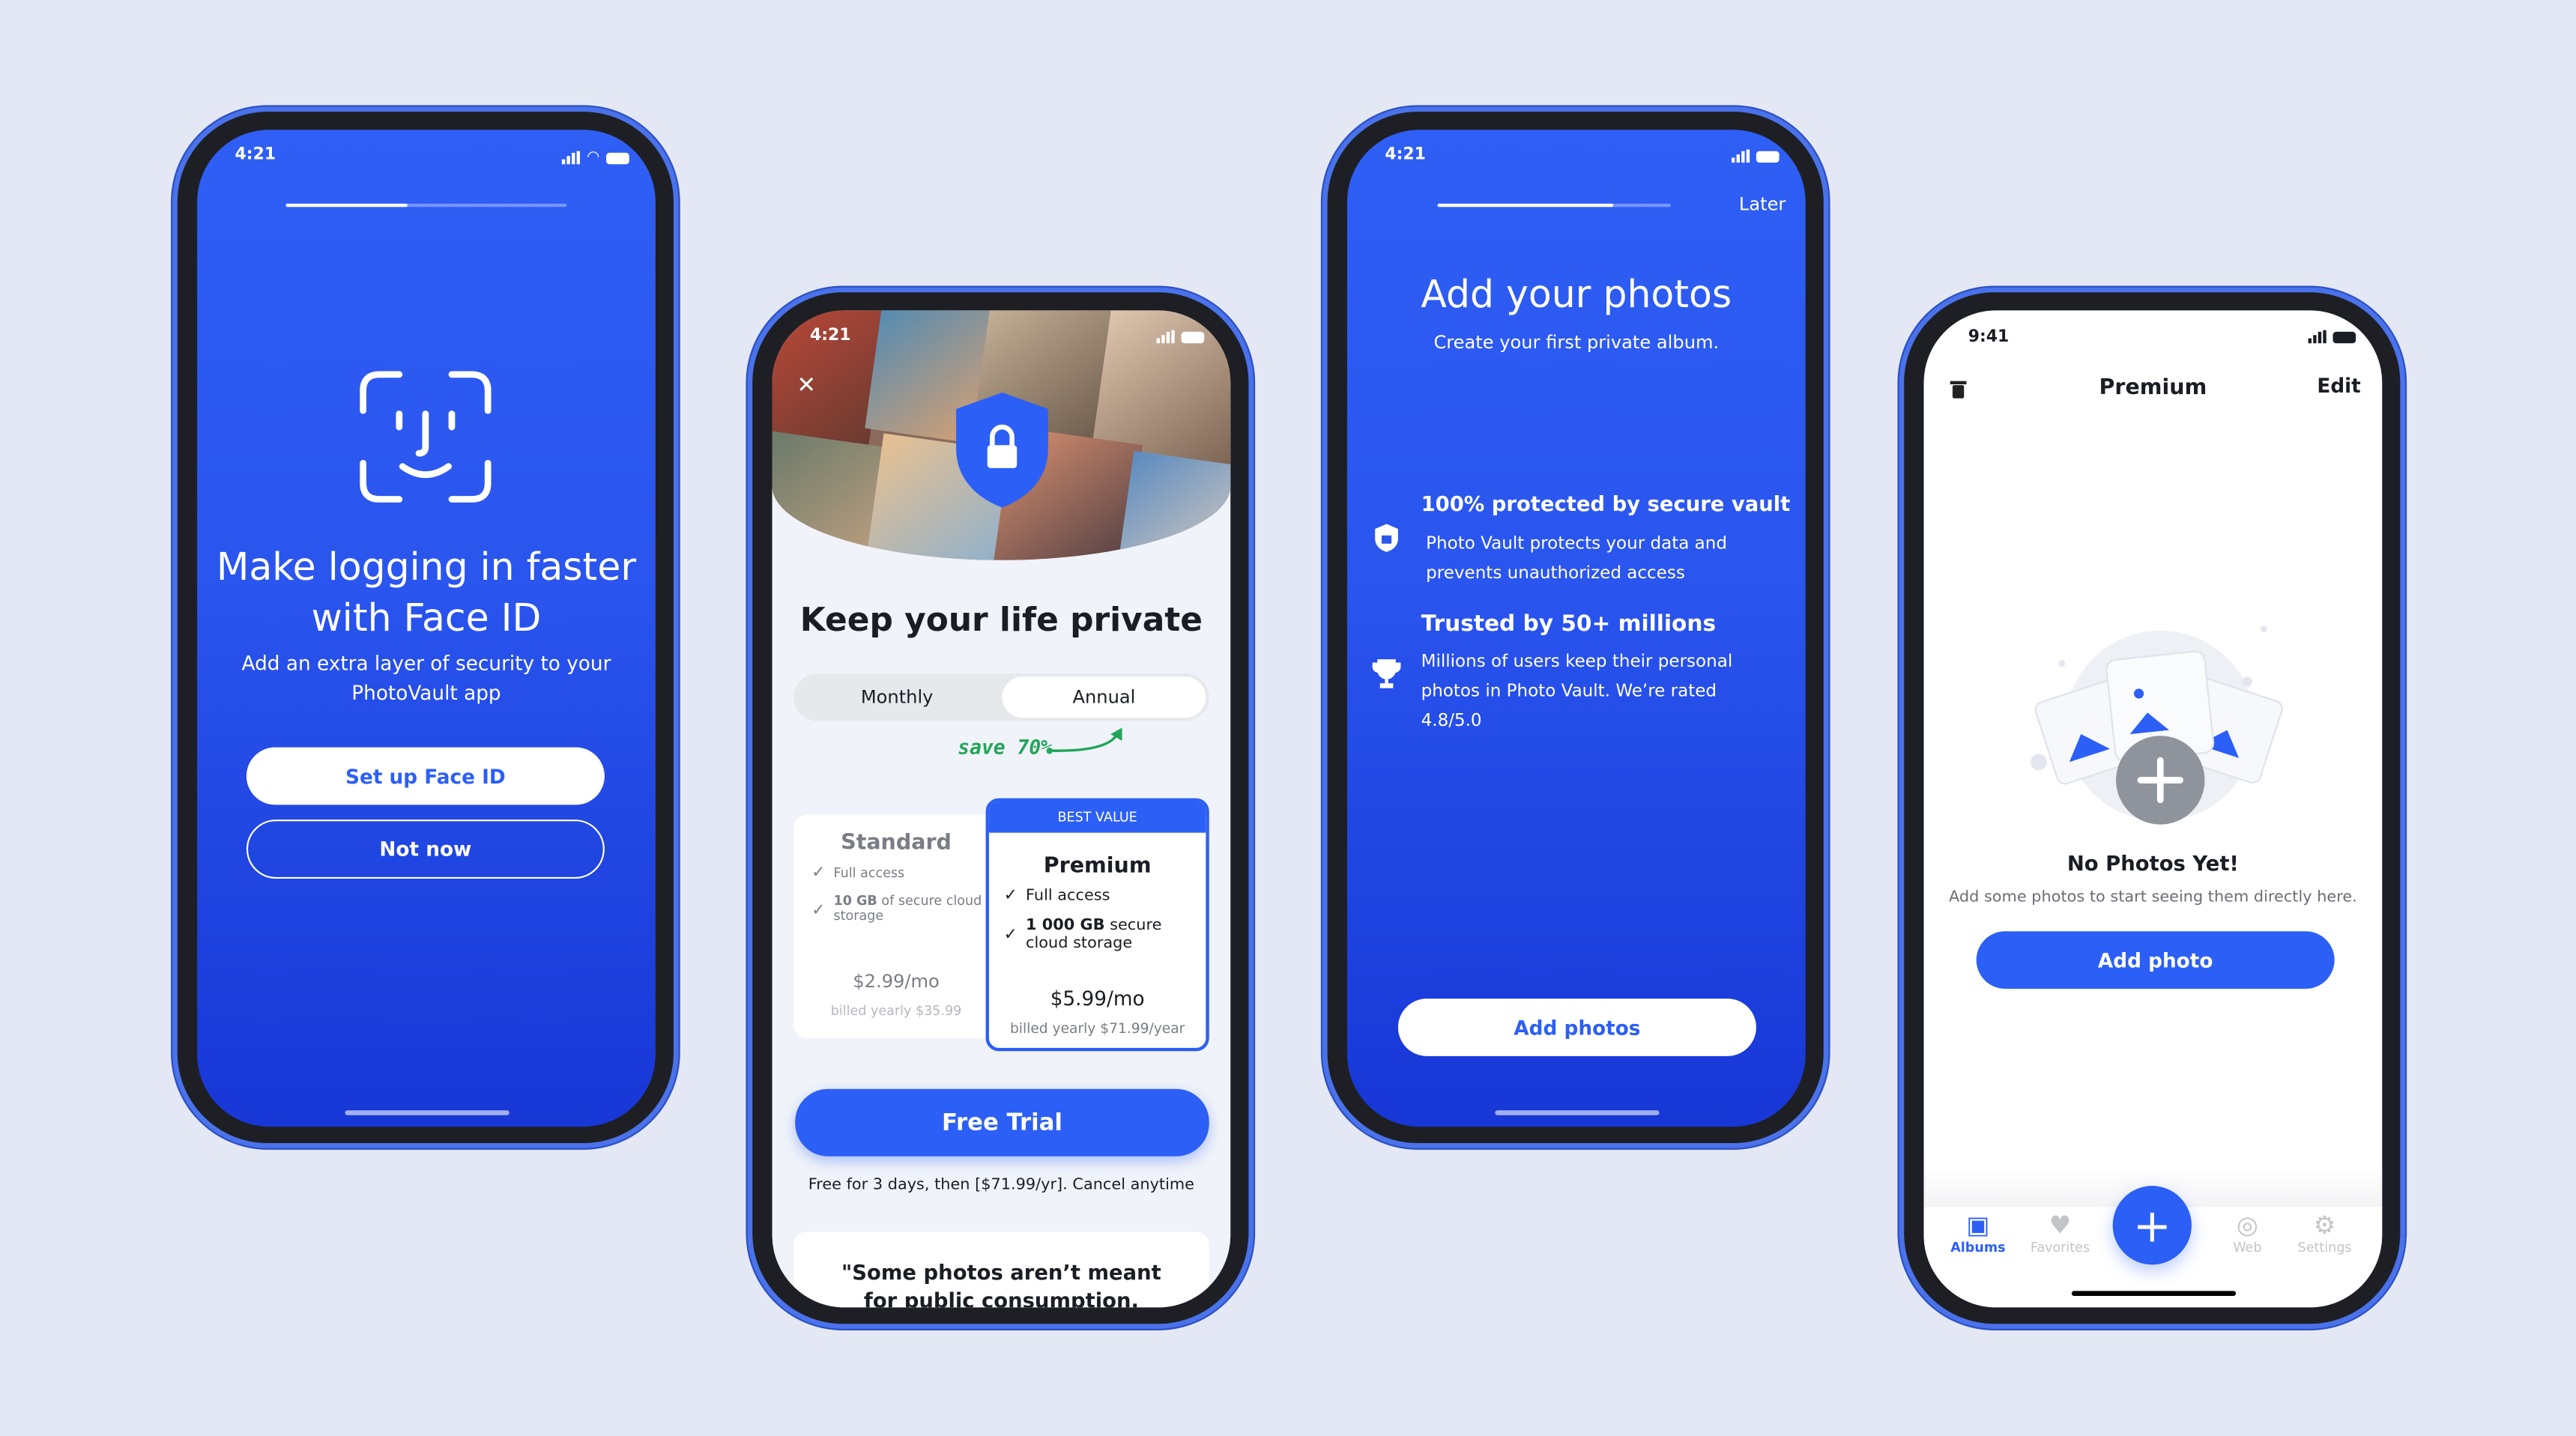 This screenshot has height=1436, width=2576. What do you see at coordinates (896, 1011) in the screenshot?
I see `plan-billed: billed yearly $35.99` at bounding box center [896, 1011].